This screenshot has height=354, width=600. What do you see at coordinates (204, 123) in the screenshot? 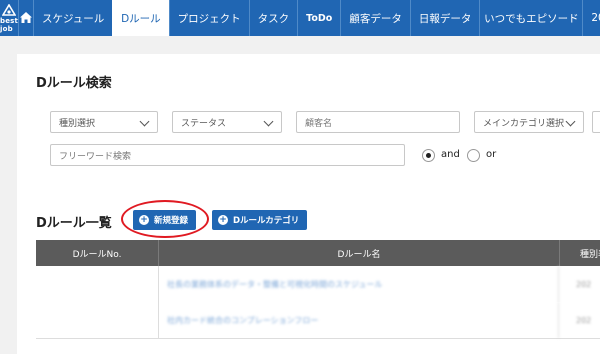
I see `status-select-value: ステータス` at bounding box center [204, 123].